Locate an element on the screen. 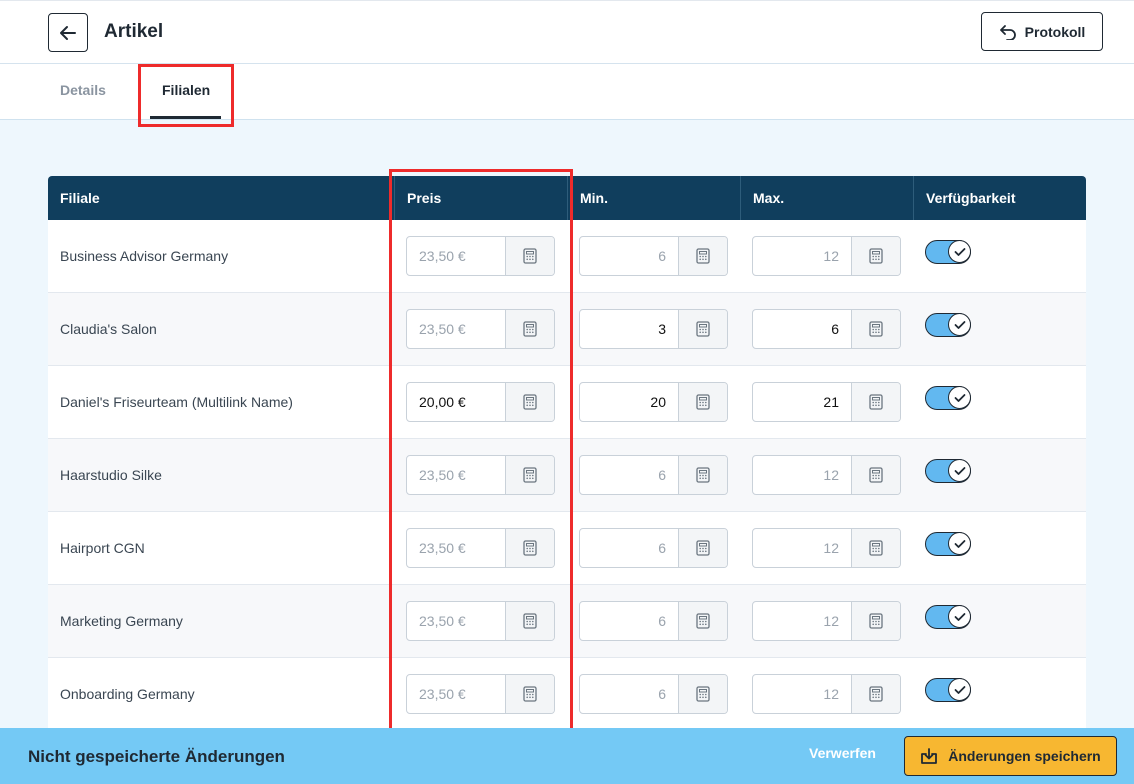 This screenshot has height=784, width=1134. min-input: 20 is located at coordinates (629, 402).